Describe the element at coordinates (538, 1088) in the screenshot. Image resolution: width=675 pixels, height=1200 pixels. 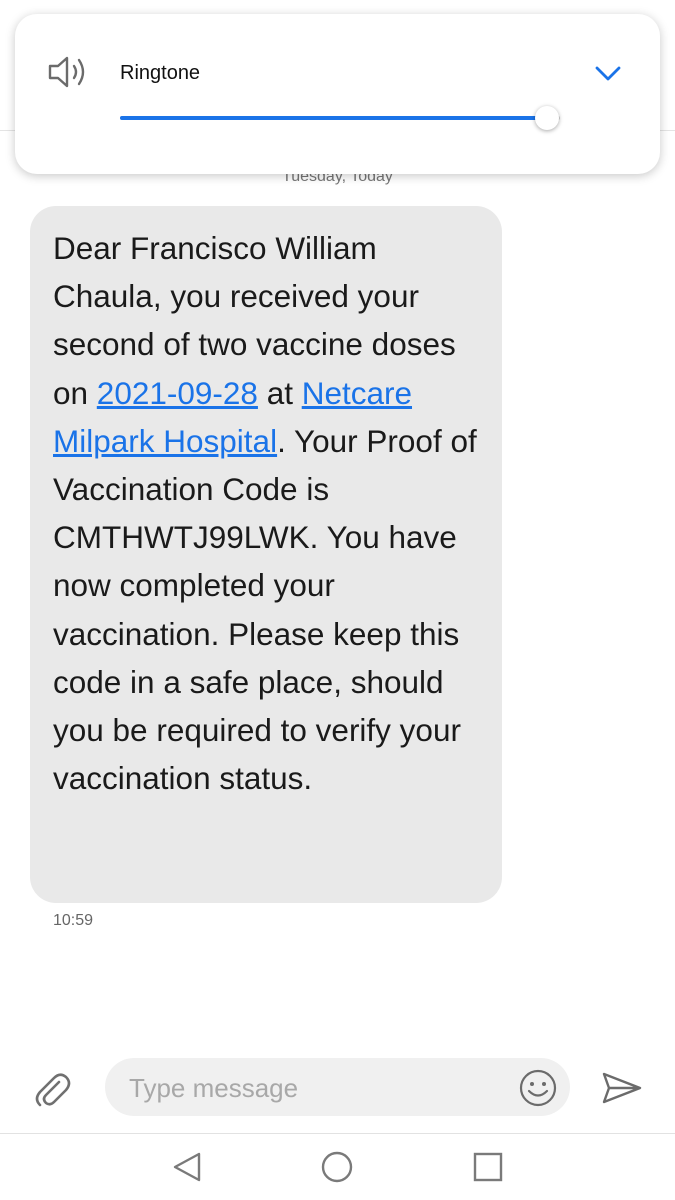
I see `emoji-icon` at that location.